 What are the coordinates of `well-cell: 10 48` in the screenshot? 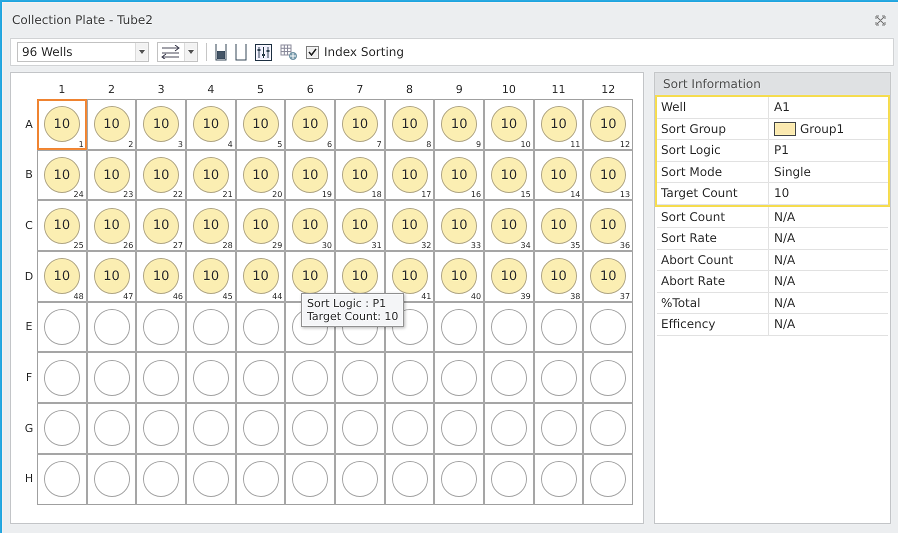 It's located at (62, 276).